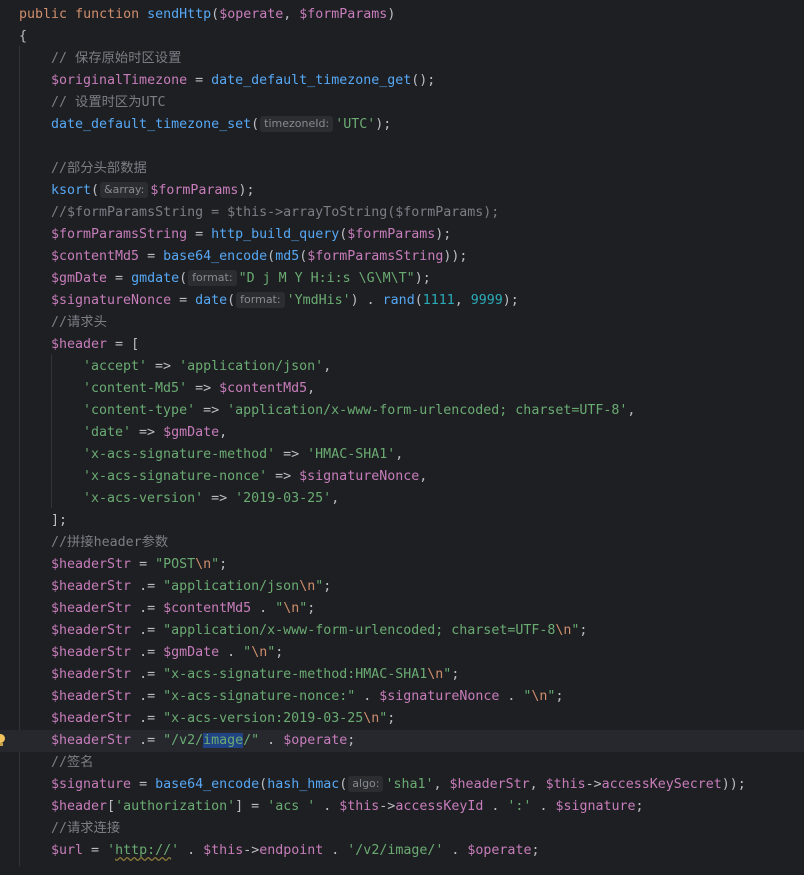 The height and width of the screenshot is (875, 804). Describe the element at coordinates (402, 609) in the screenshot. I see `code-line-28: $headerStr .= $contentMd5 . "\n";` at that location.